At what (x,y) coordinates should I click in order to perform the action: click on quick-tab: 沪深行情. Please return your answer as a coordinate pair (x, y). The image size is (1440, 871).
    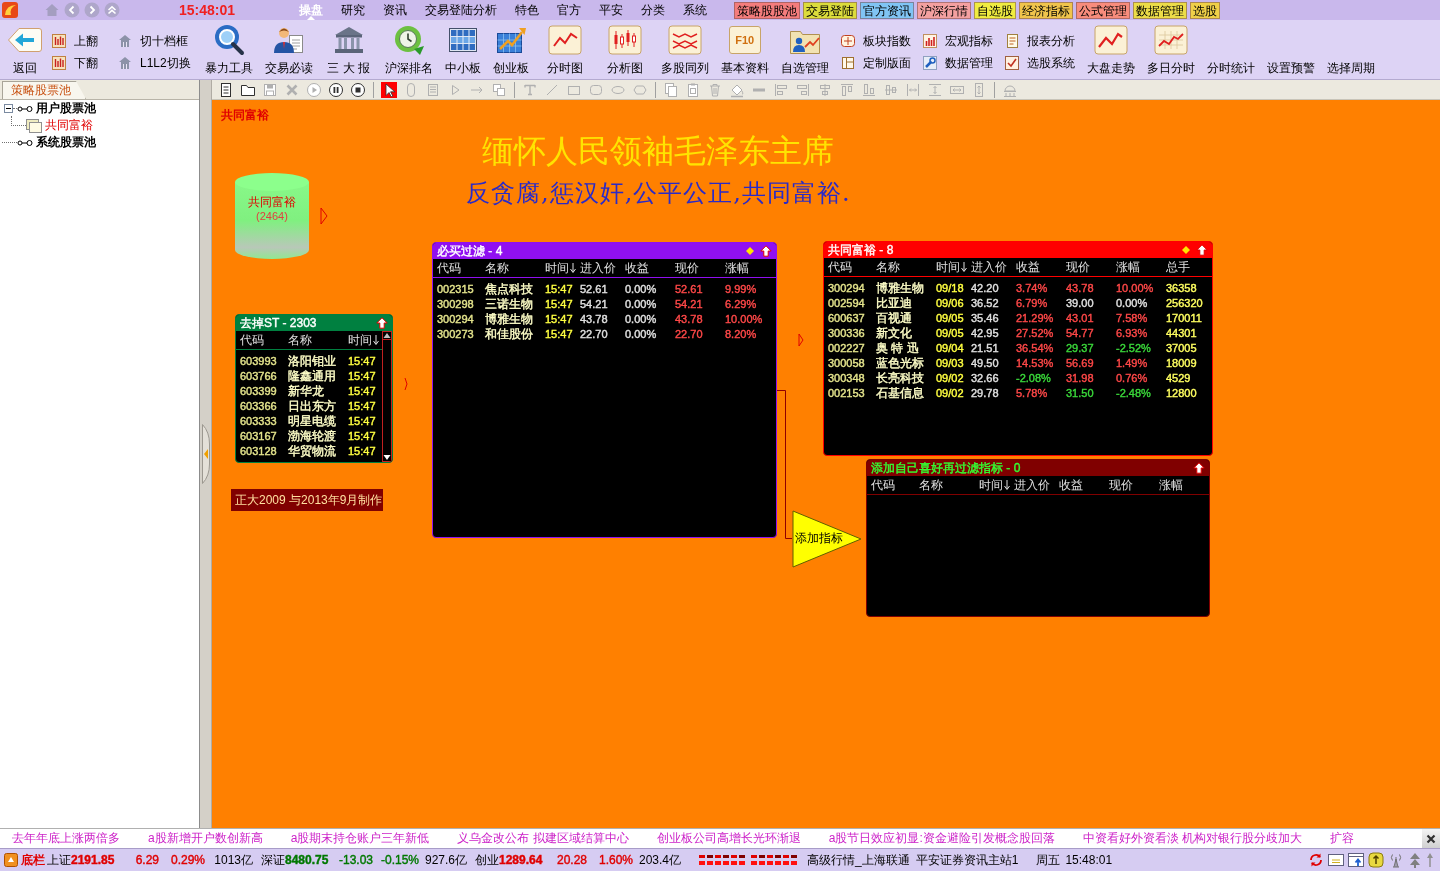
    Looking at the image, I should click on (944, 10).